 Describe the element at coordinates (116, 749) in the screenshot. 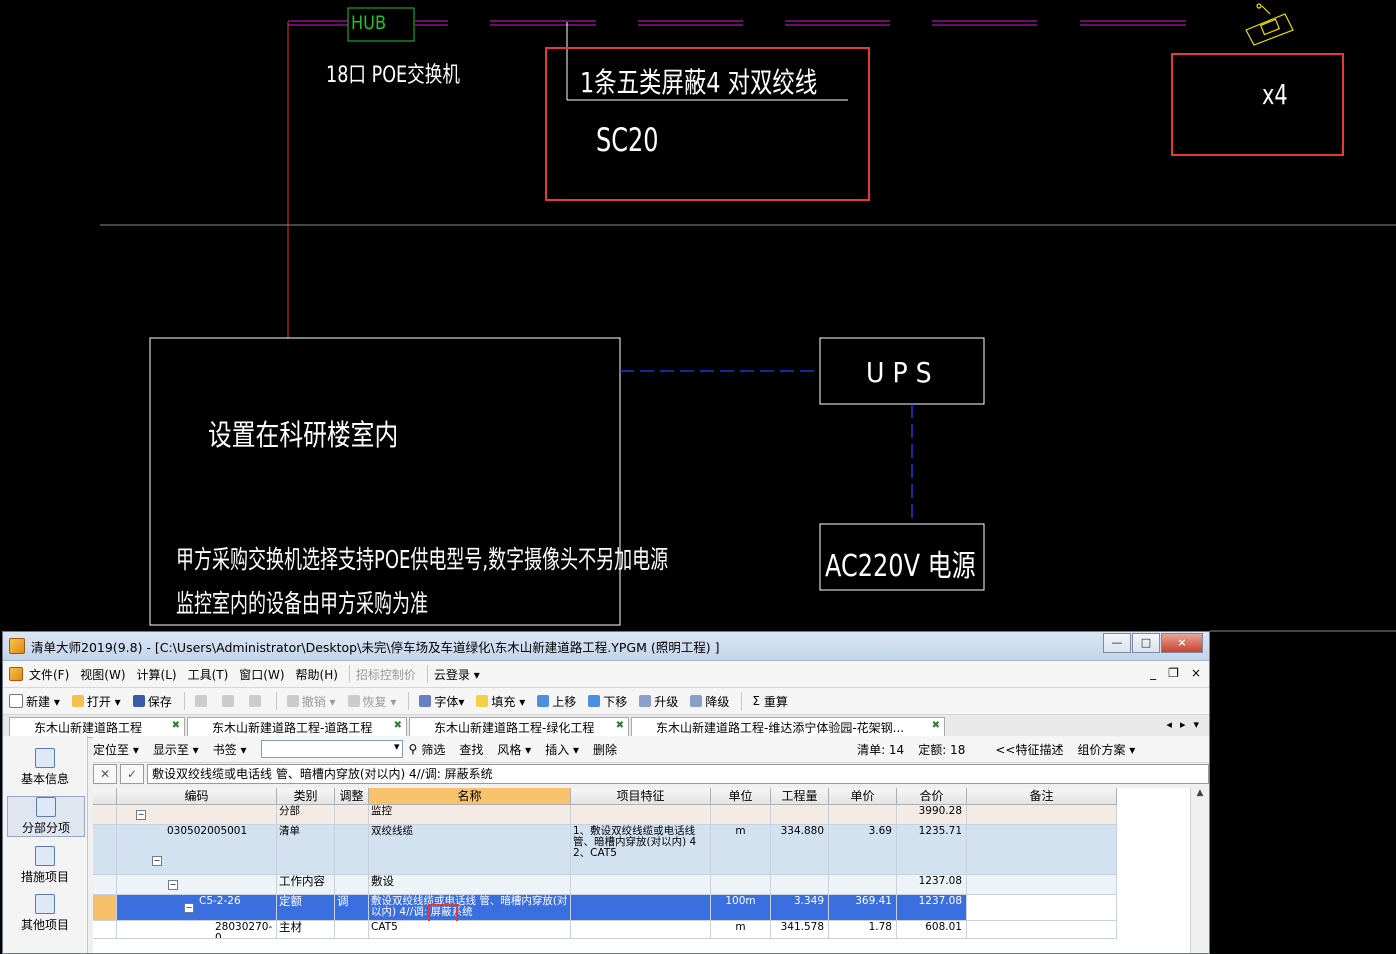

I see `locate-button: 定位至 ▾` at that location.